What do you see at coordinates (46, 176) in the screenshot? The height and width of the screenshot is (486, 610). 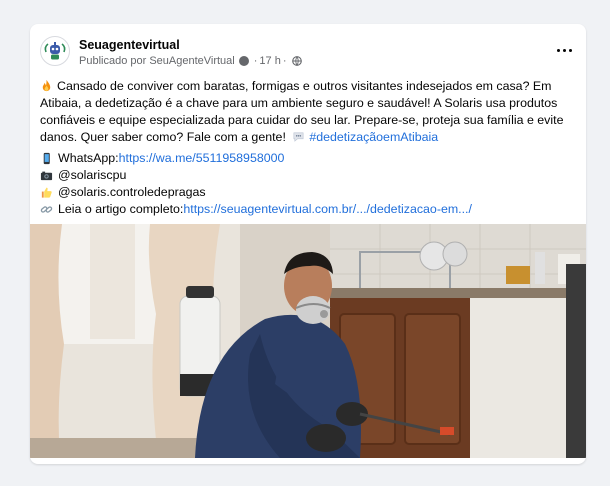 I see `camera-icon` at bounding box center [46, 176].